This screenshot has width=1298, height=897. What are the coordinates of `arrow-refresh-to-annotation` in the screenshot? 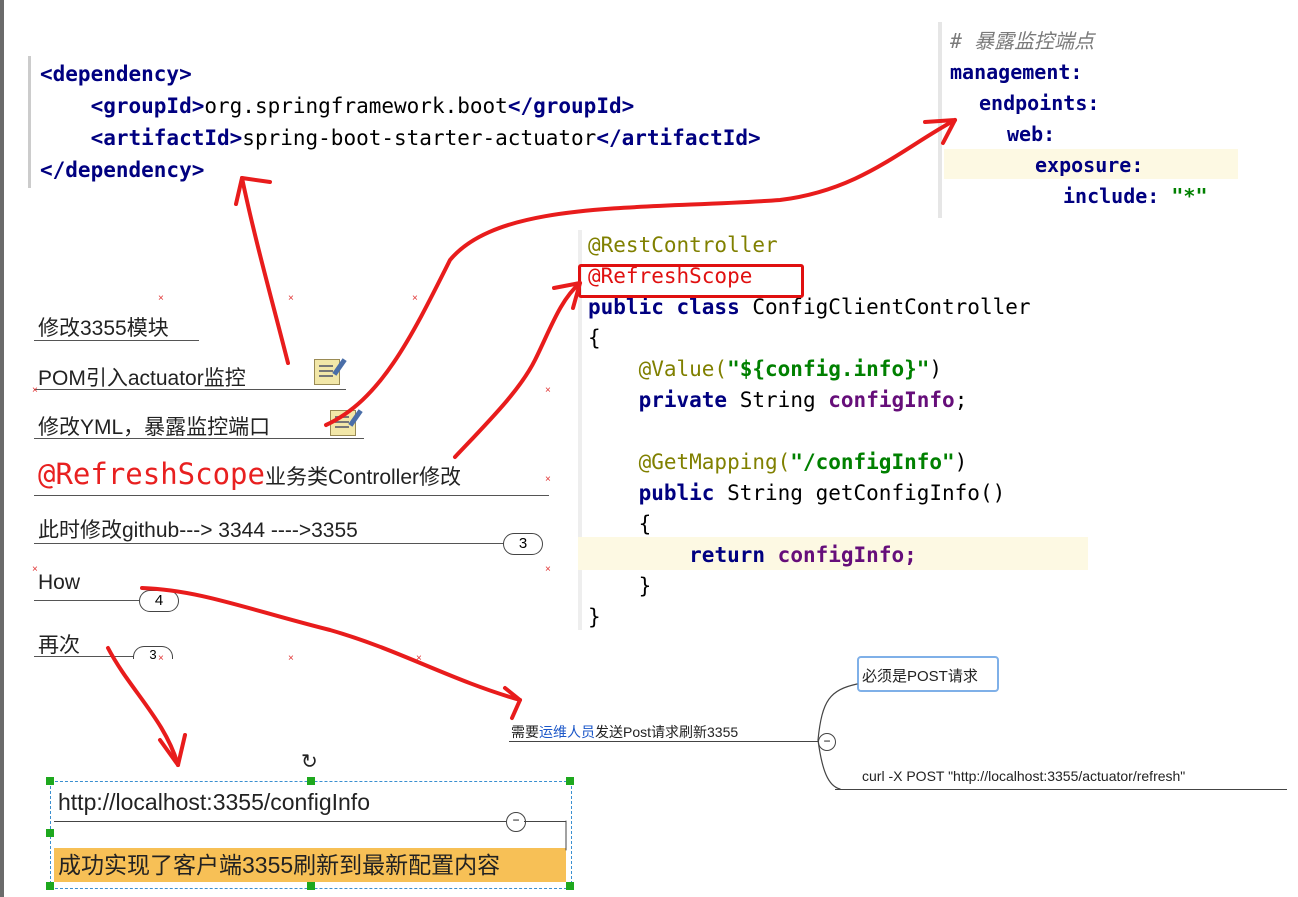 It's located at (517, 370).